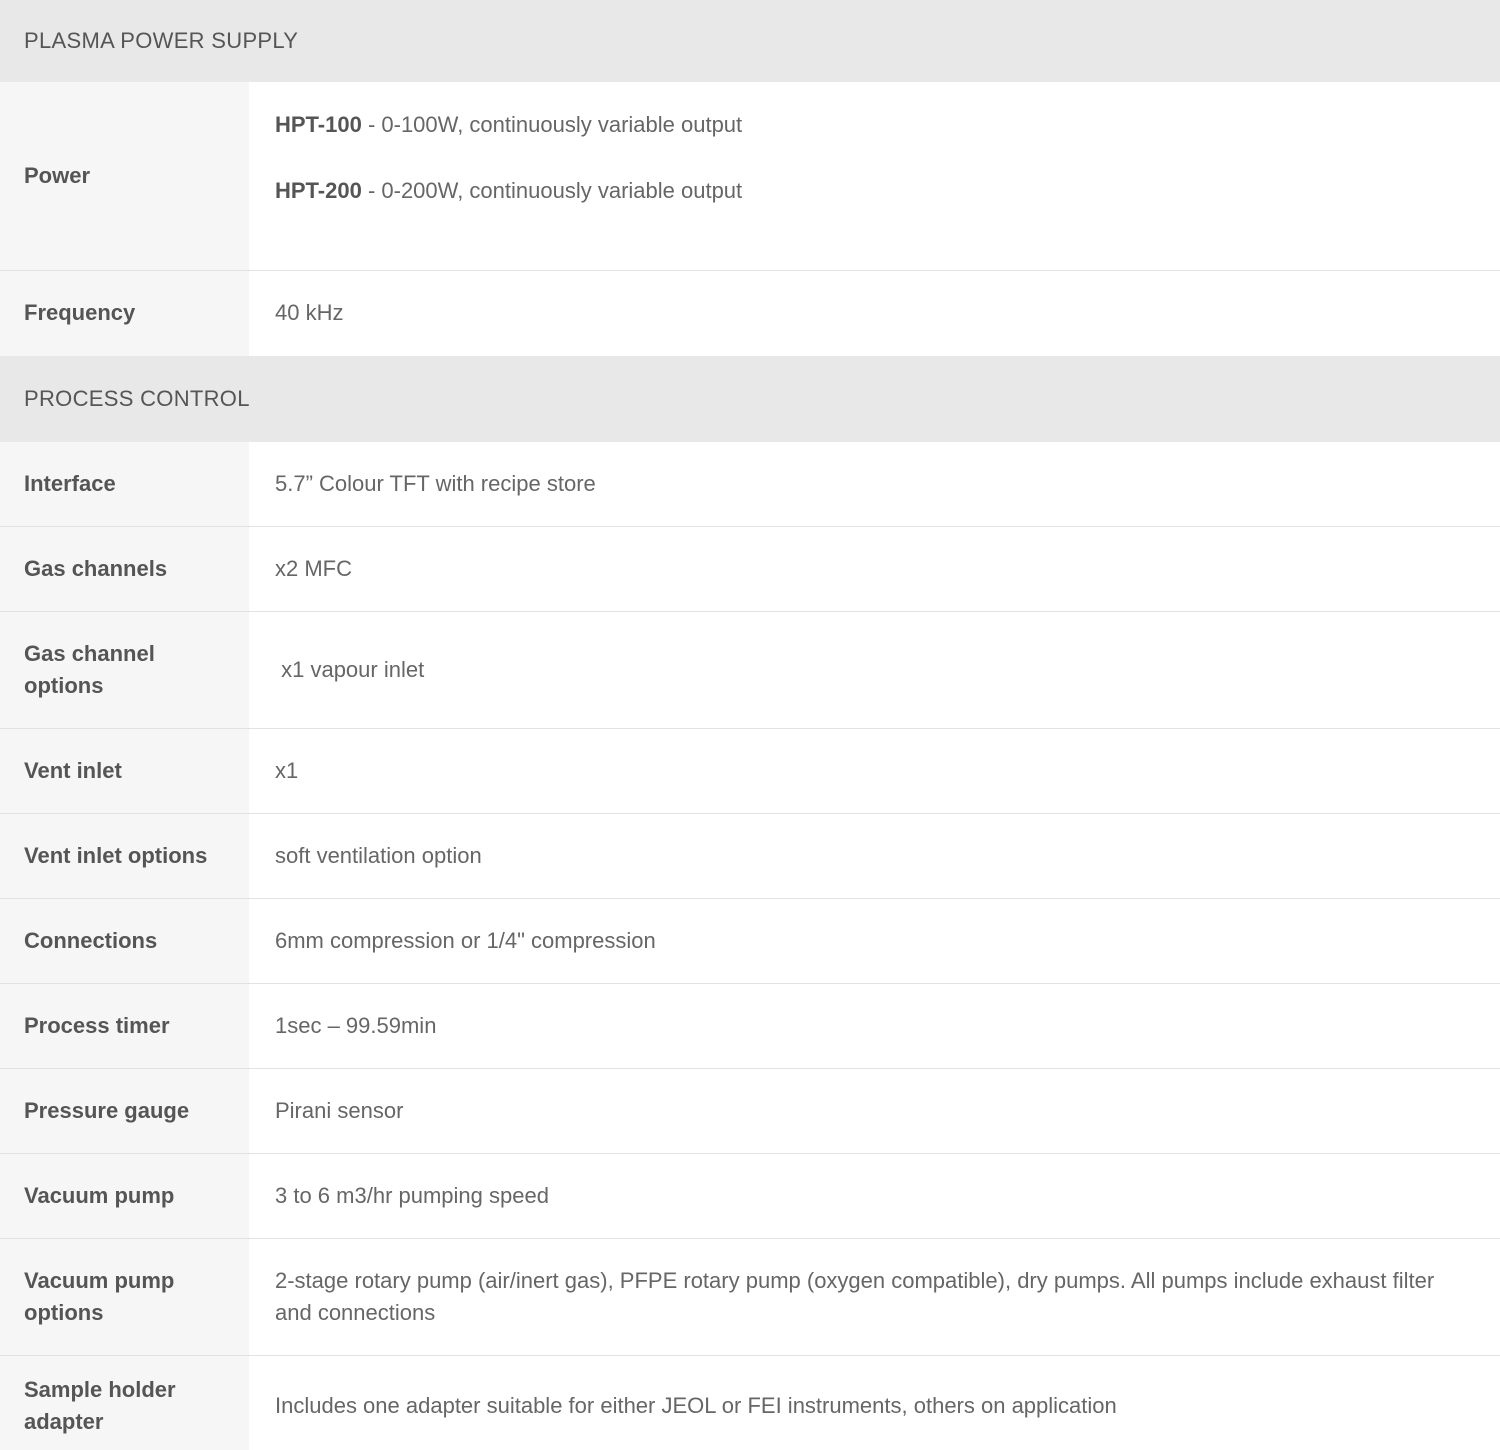  Describe the element at coordinates (124, 856) in the screenshot. I see `row-label: Vent inlet options` at that location.